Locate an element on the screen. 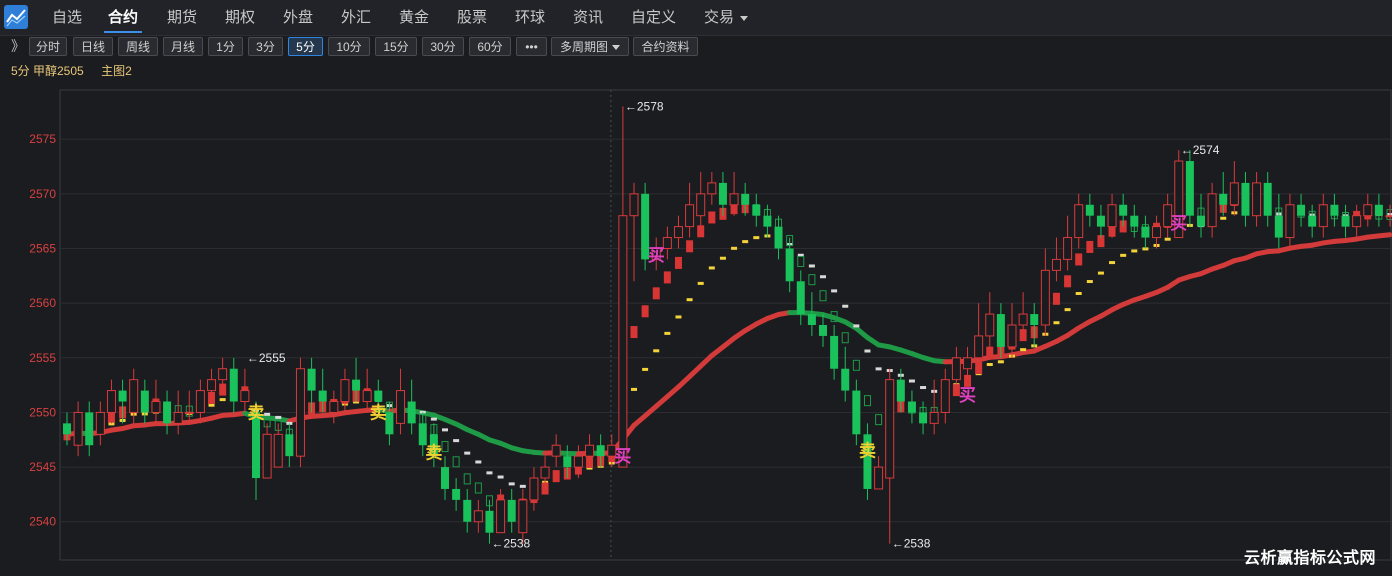  more-periods-button: ••• is located at coordinates (531, 46).